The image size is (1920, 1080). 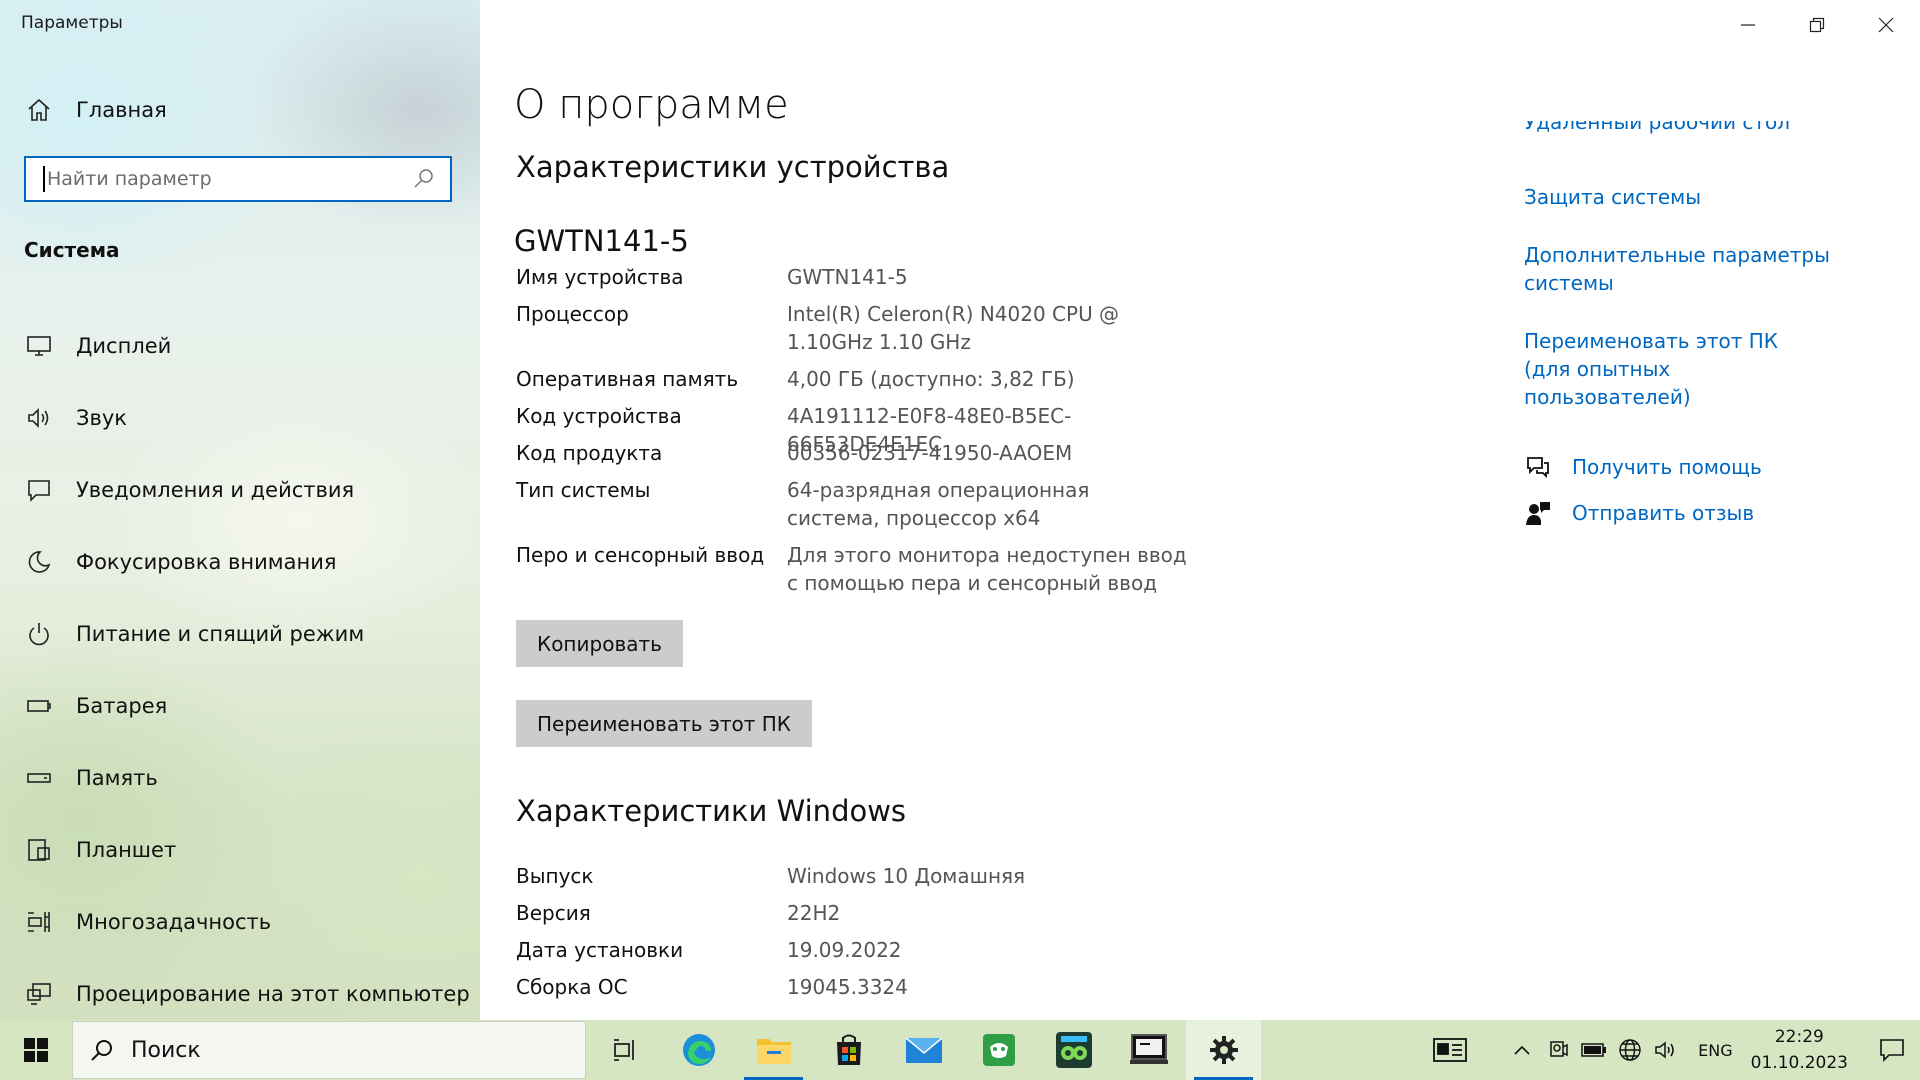 What do you see at coordinates (1639, 513) in the screenshot?
I see `send-feedback-link: Отправить отзыв` at bounding box center [1639, 513].